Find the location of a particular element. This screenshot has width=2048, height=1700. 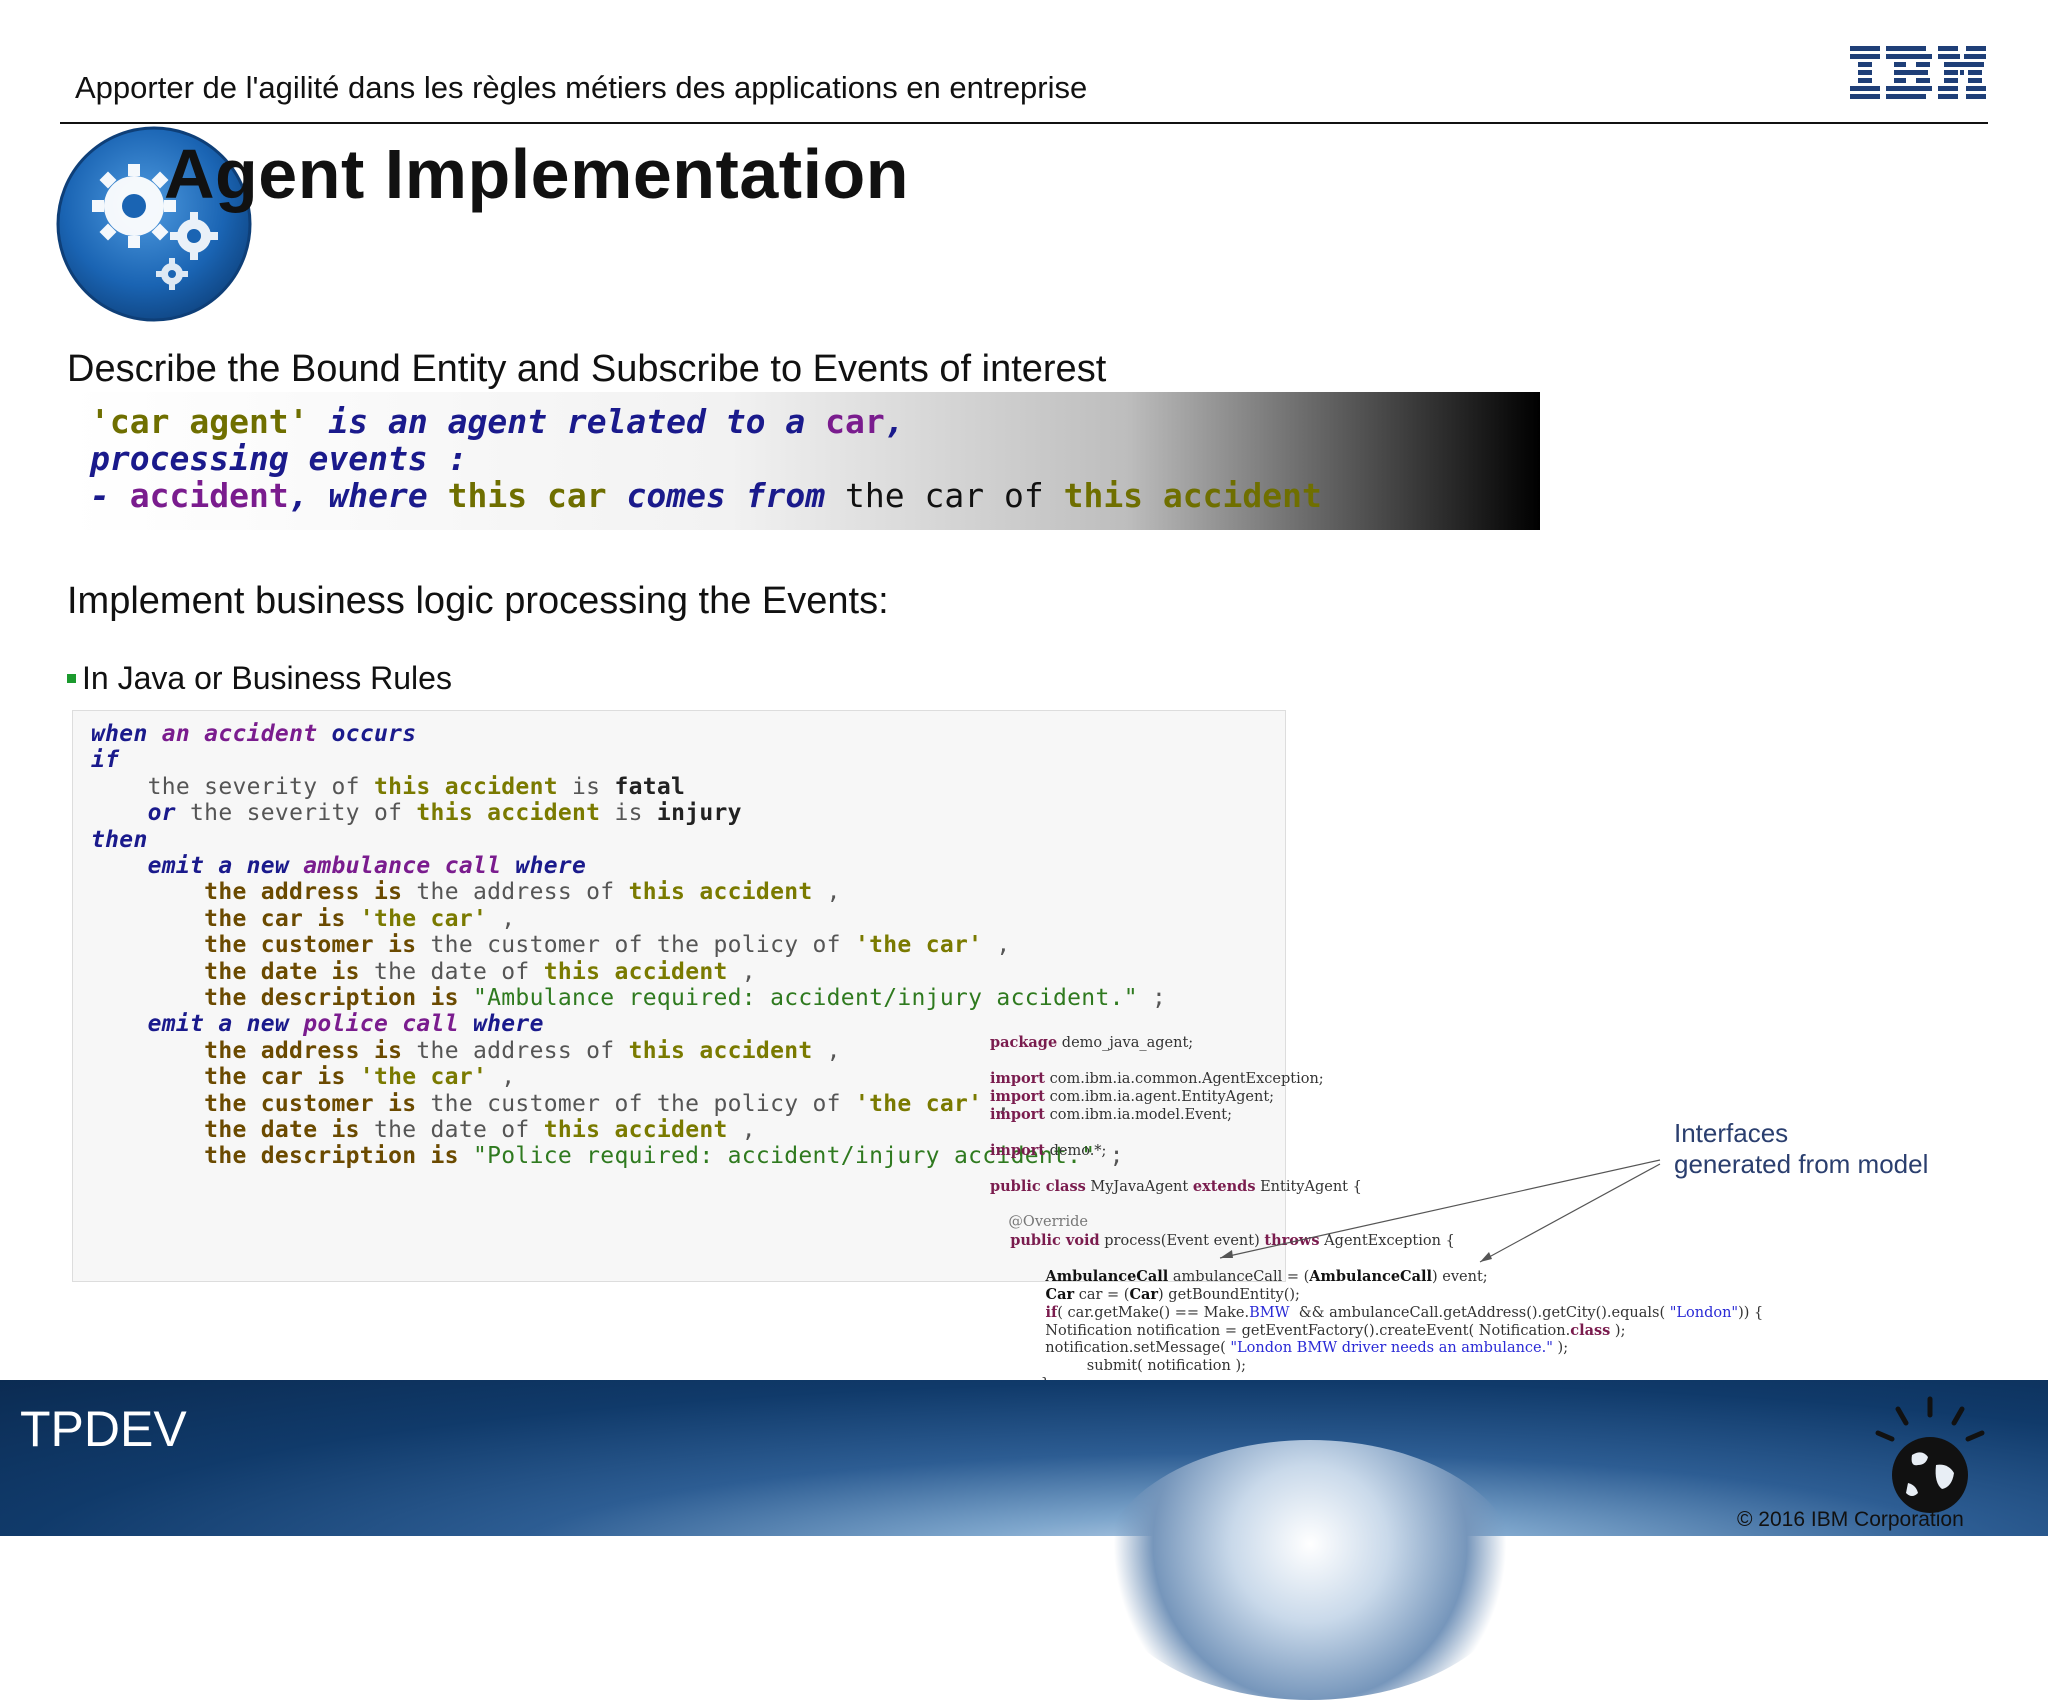

rule-code-line: the severity of this accident is fatal is located at coordinates (388, 787).